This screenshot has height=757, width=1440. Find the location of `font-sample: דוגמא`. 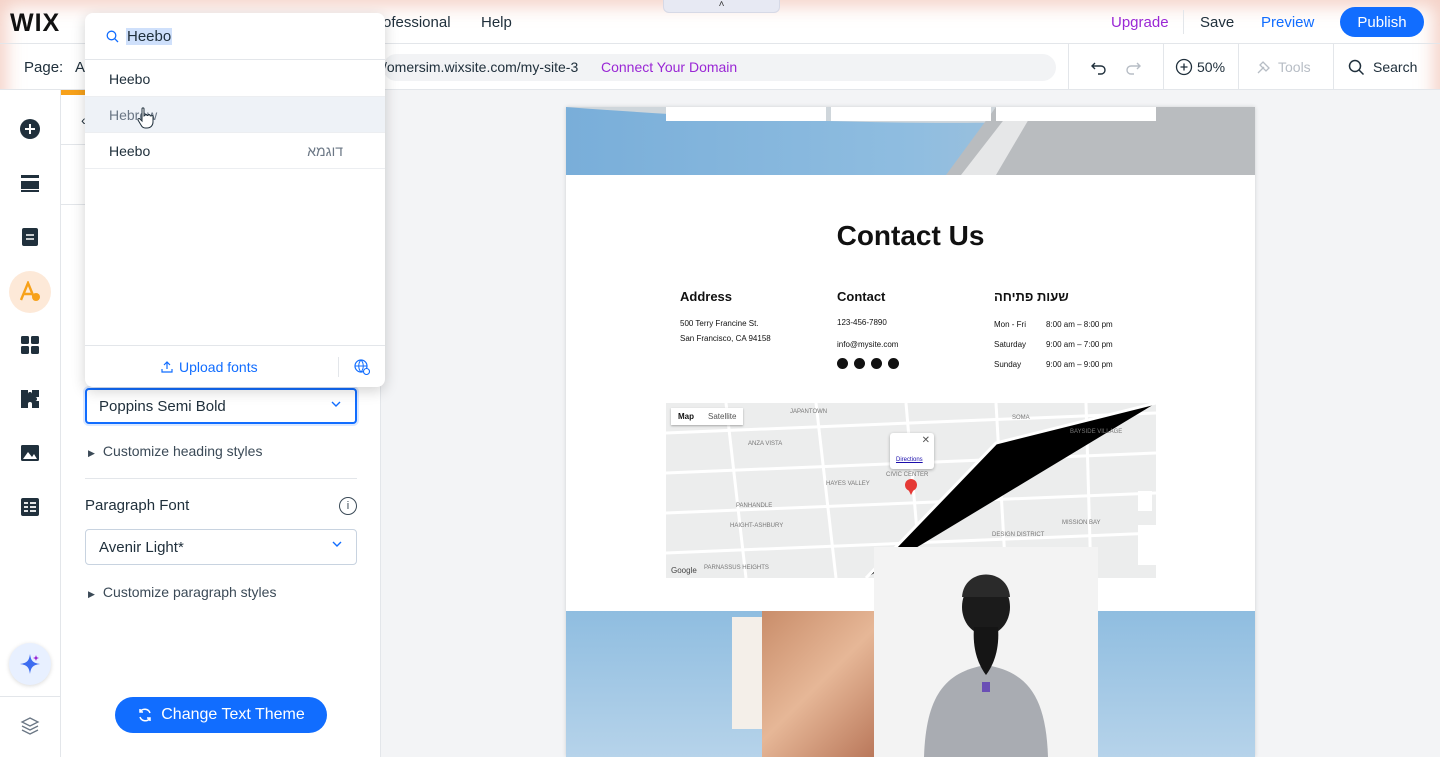

font-sample: דוגמא is located at coordinates (325, 151).